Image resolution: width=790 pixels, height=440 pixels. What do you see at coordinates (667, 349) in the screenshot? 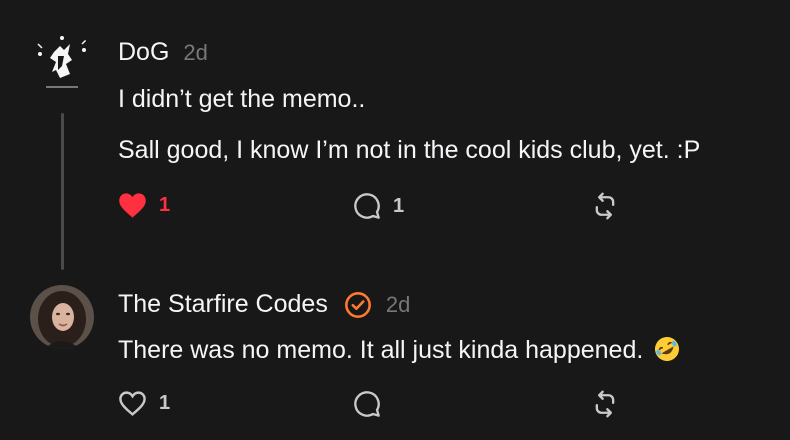
I see `rolling-on-floor-laughing-emoji` at bounding box center [667, 349].